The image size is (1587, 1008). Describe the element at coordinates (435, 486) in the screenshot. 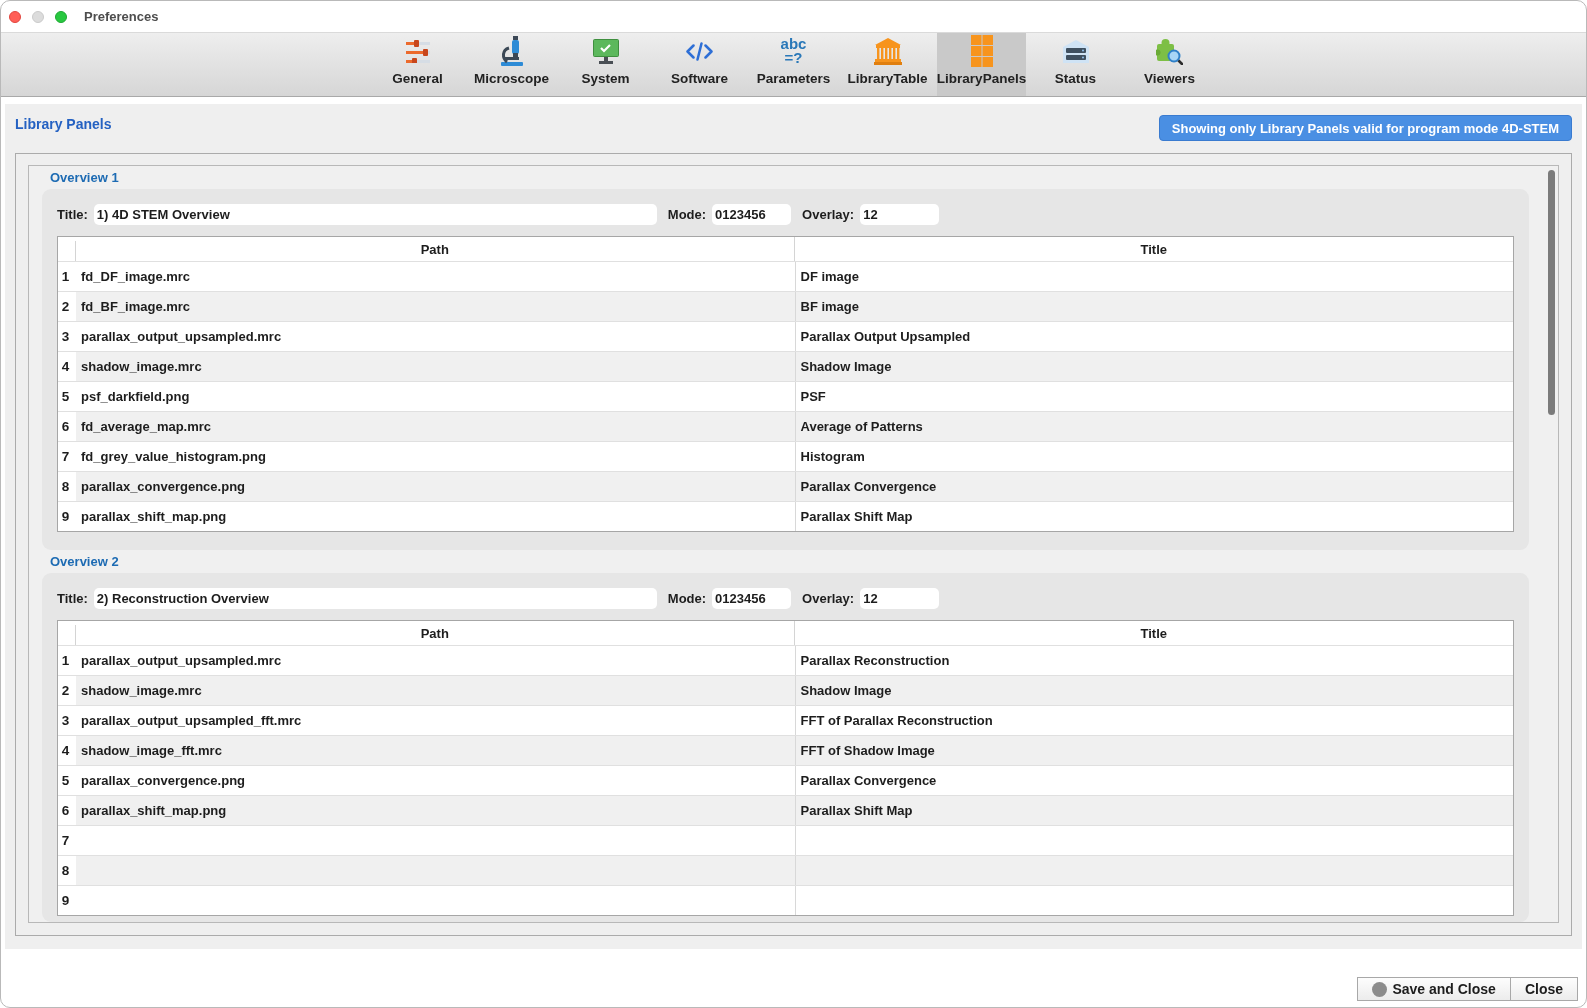

I see `table-cell: parallax_convergence.png` at that location.